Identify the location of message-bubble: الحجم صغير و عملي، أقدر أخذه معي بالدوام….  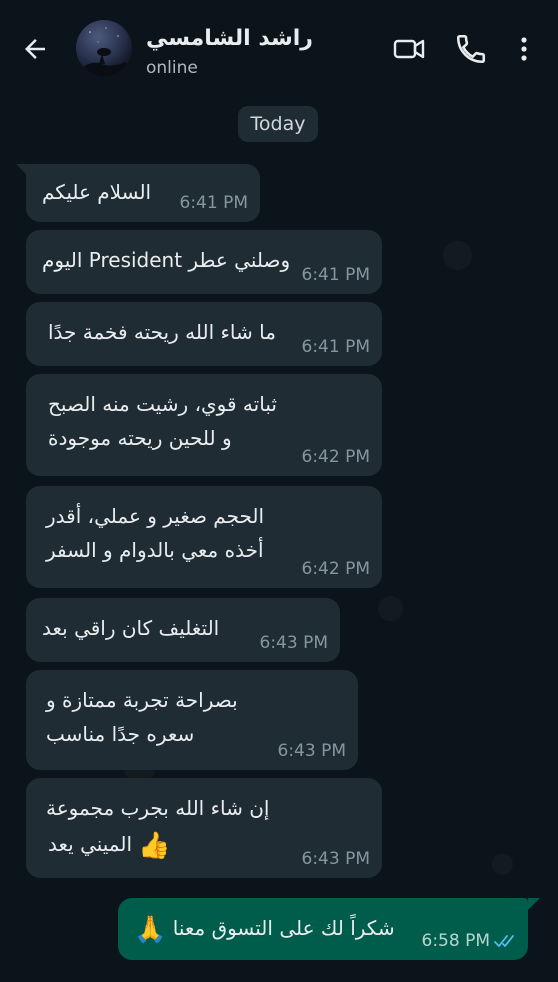
(204, 537).